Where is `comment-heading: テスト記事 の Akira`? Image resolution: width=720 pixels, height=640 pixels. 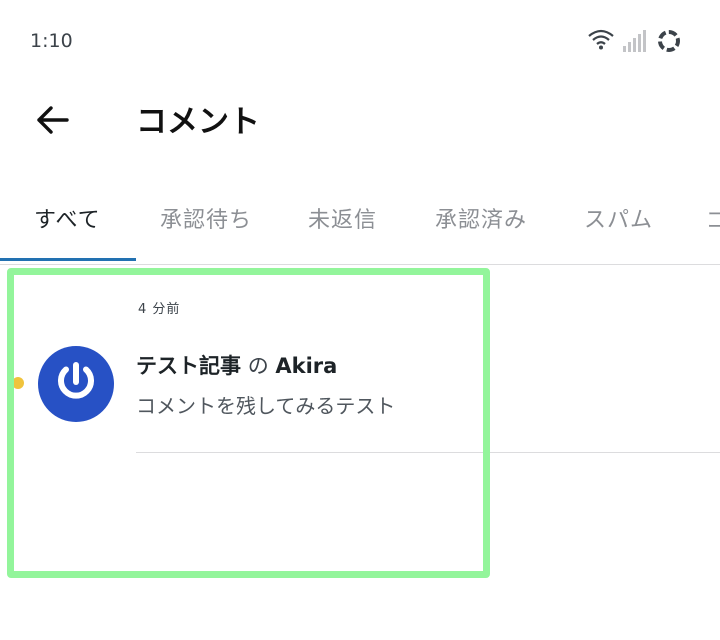 comment-heading: テスト記事 の Akira is located at coordinates (236, 365).